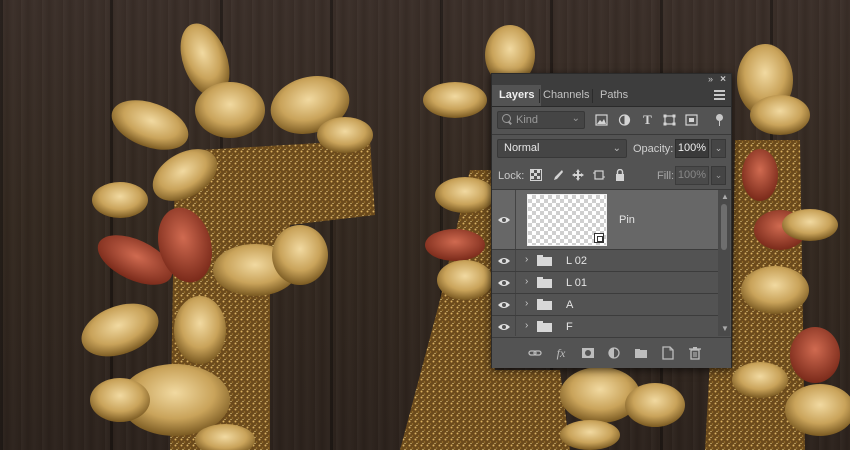  What do you see at coordinates (577, 283) in the screenshot?
I see `layer-name: L 01` at bounding box center [577, 283].